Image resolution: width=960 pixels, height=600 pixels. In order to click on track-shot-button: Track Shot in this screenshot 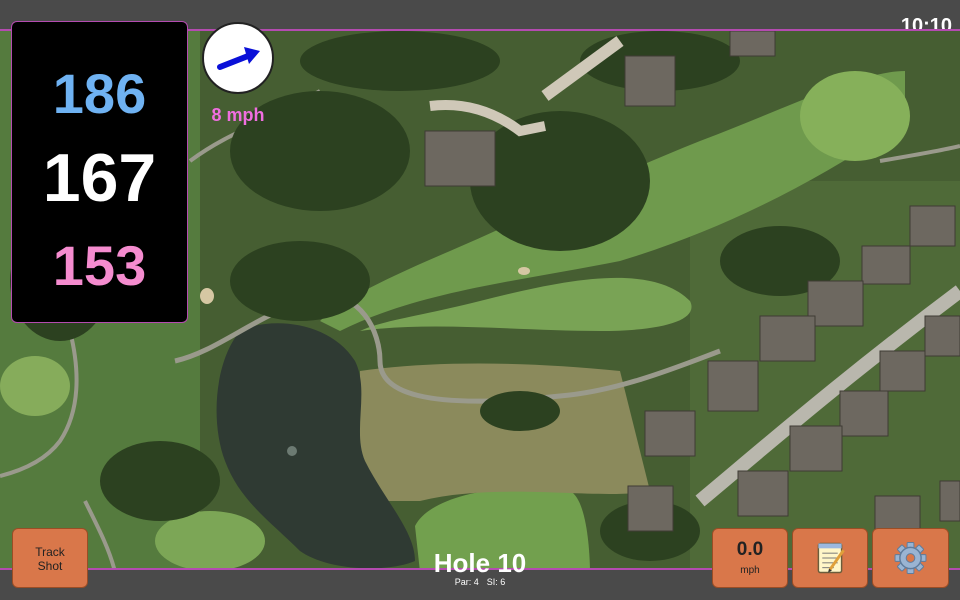, I will do `click(50, 558)`.